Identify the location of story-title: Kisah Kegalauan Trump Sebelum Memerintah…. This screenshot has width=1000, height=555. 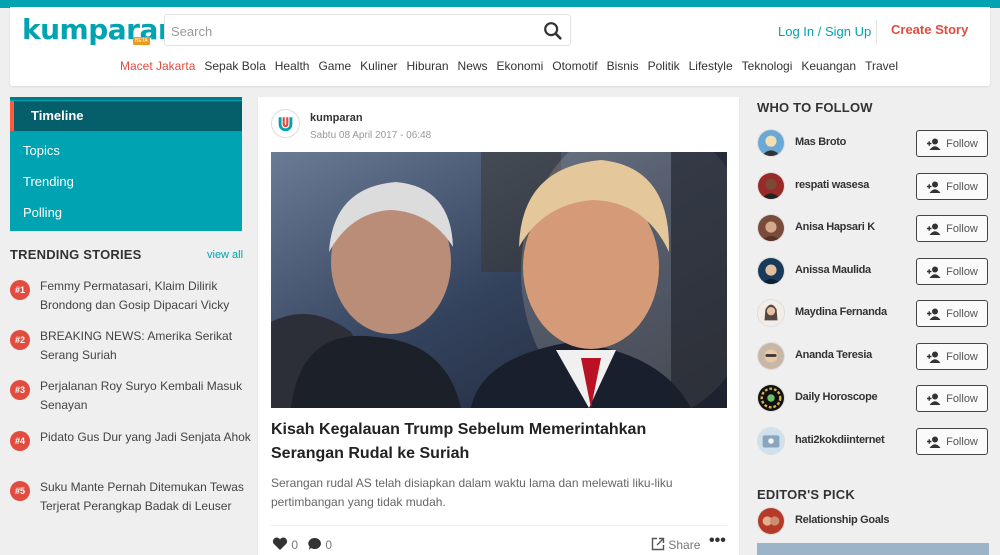
(491, 442).